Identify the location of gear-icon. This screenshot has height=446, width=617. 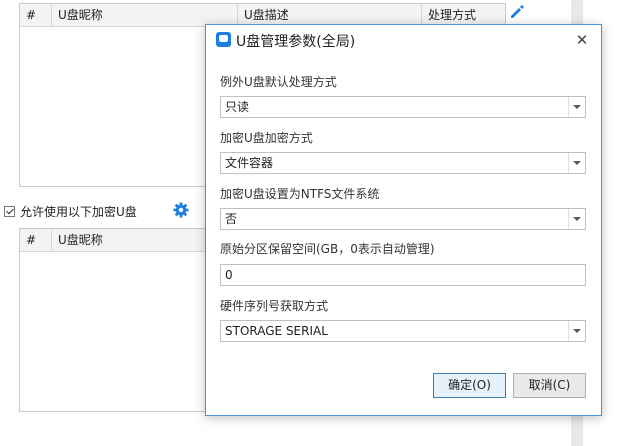
(181, 210).